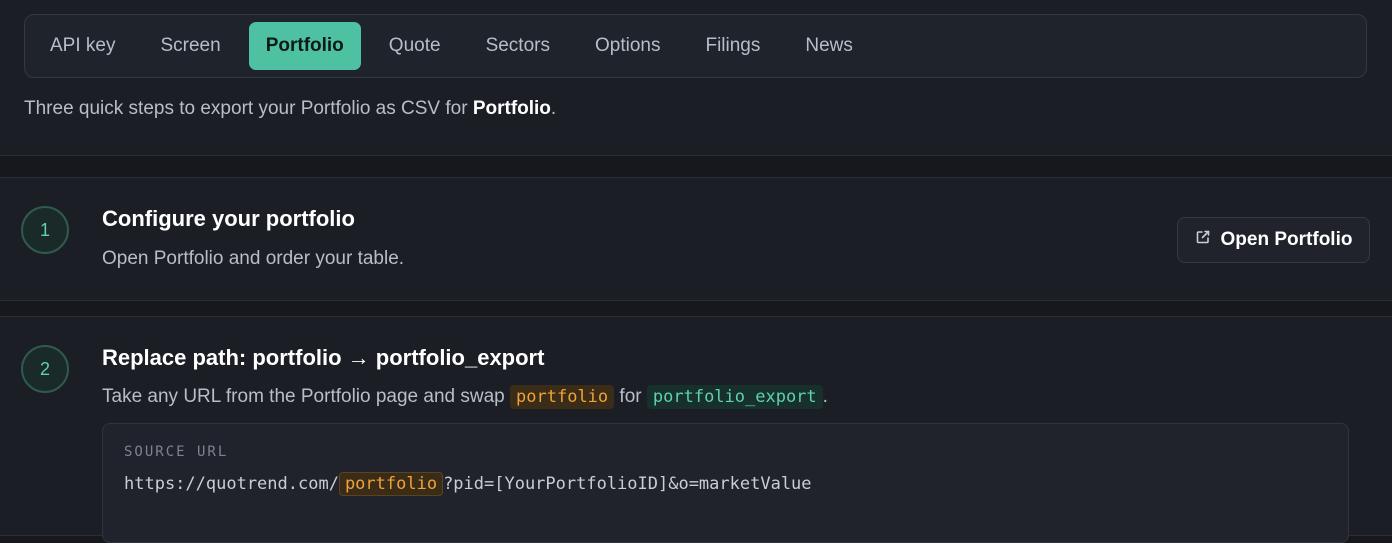 The image size is (1392, 543). Describe the element at coordinates (562, 397) in the screenshot. I see `code-from: portfolio` at that location.